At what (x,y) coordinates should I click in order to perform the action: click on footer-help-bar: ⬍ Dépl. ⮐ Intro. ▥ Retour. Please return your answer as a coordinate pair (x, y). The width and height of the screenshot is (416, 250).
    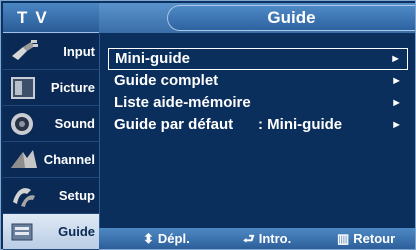
    Looking at the image, I should click on (257, 238).